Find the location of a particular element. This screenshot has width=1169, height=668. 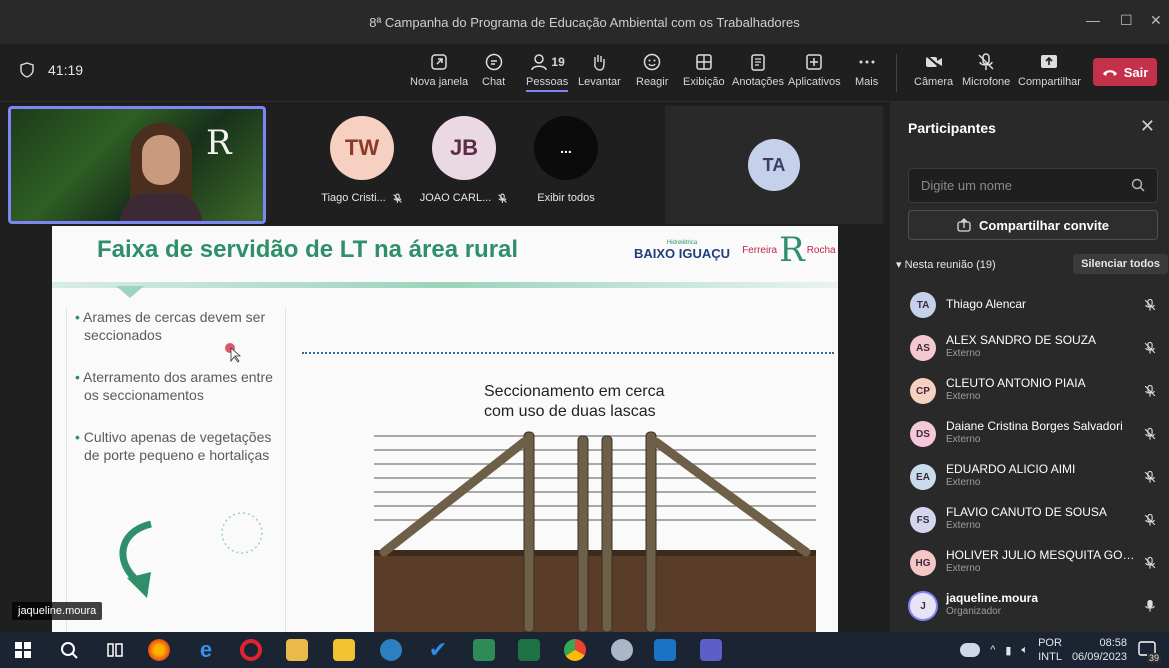

mute-all-button: Silenciar todos is located at coordinates (1120, 264).